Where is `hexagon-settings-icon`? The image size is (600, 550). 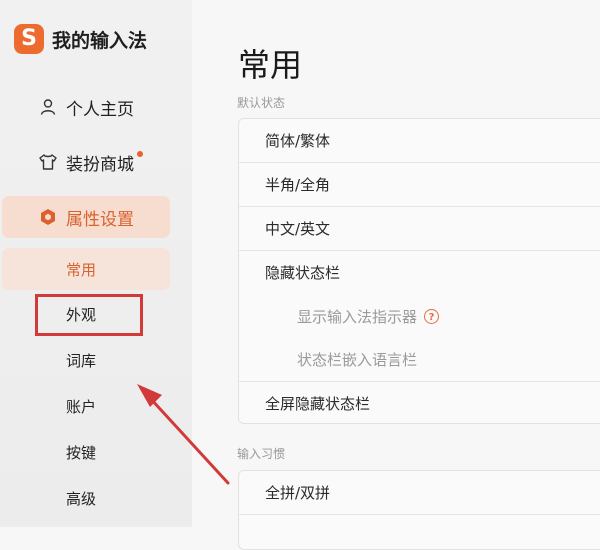
hexagon-settings-icon is located at coordinates (48, 217).